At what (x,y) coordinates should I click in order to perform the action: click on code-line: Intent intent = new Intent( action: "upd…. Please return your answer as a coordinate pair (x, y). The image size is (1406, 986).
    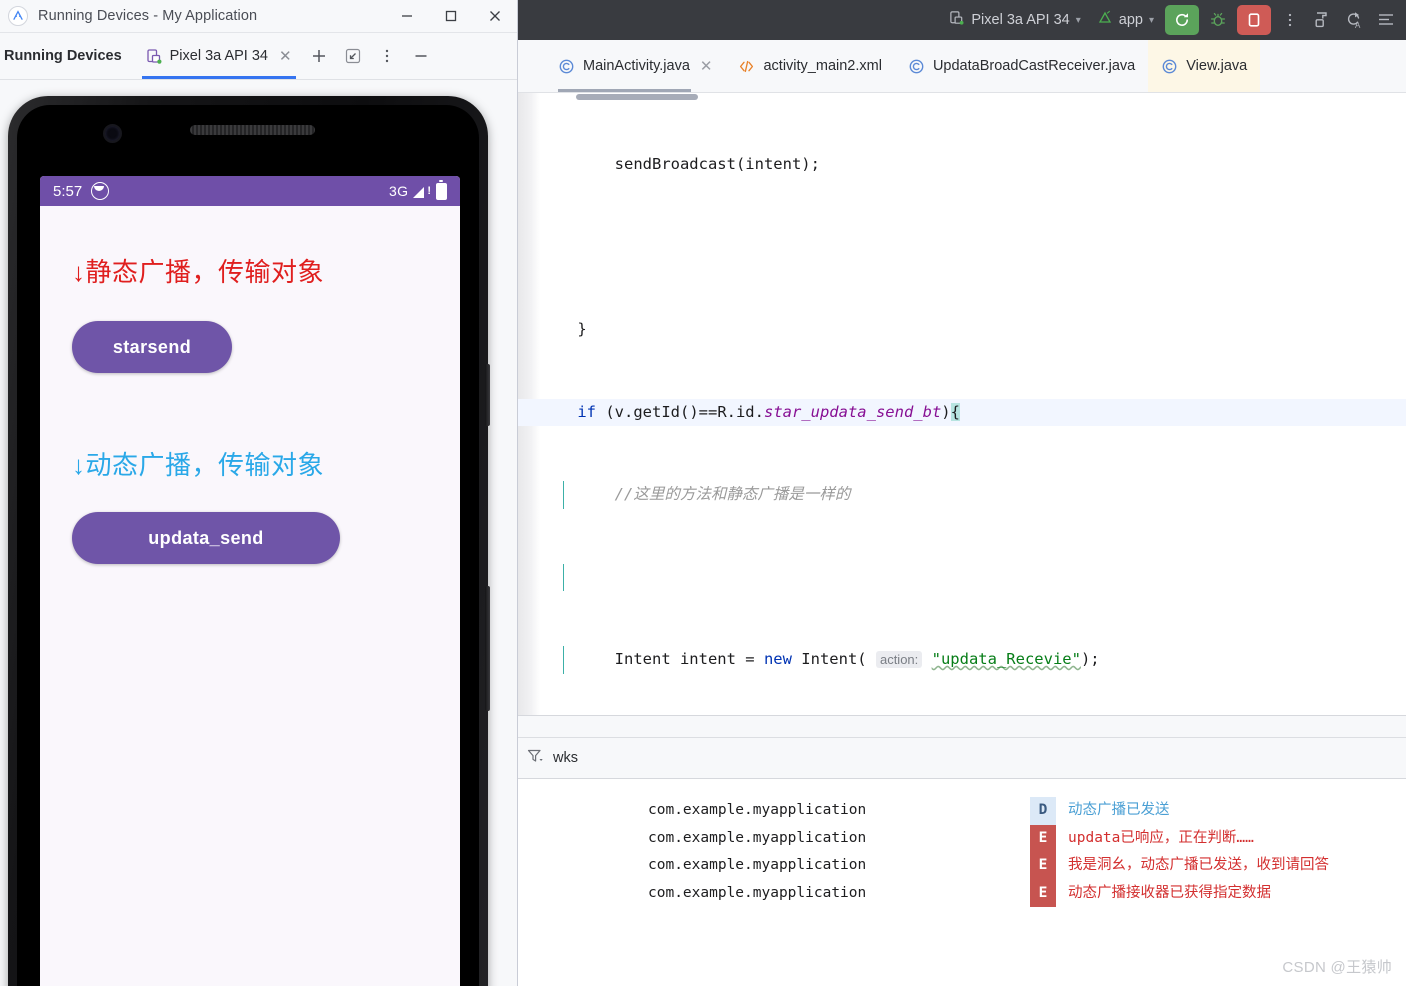
    Looking at the image, I should click on (962, 660).